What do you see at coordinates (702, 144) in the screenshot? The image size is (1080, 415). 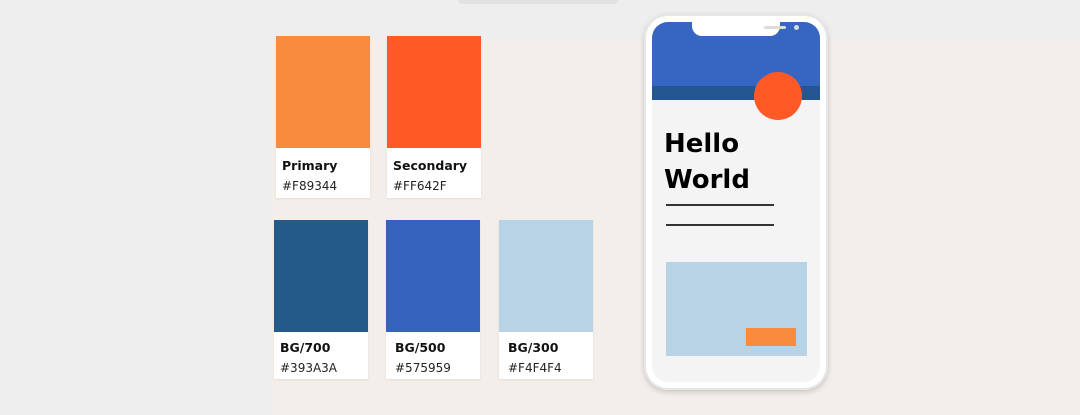 I see `headline-line-1: Hello` at bounding box center [702, 144].